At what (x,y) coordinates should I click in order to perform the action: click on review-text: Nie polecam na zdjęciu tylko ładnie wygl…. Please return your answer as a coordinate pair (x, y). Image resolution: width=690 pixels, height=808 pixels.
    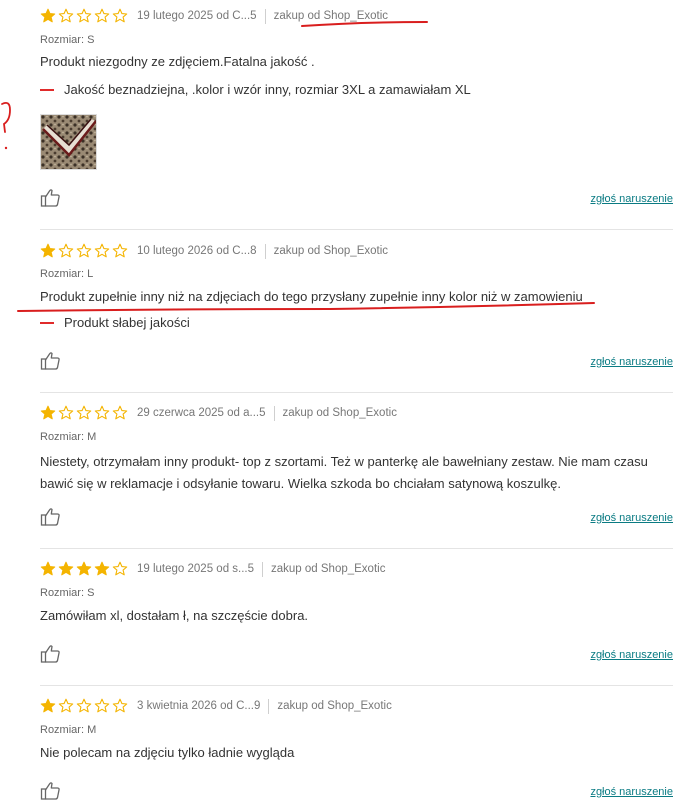
    Looking at the image, I should click on (167, 752).